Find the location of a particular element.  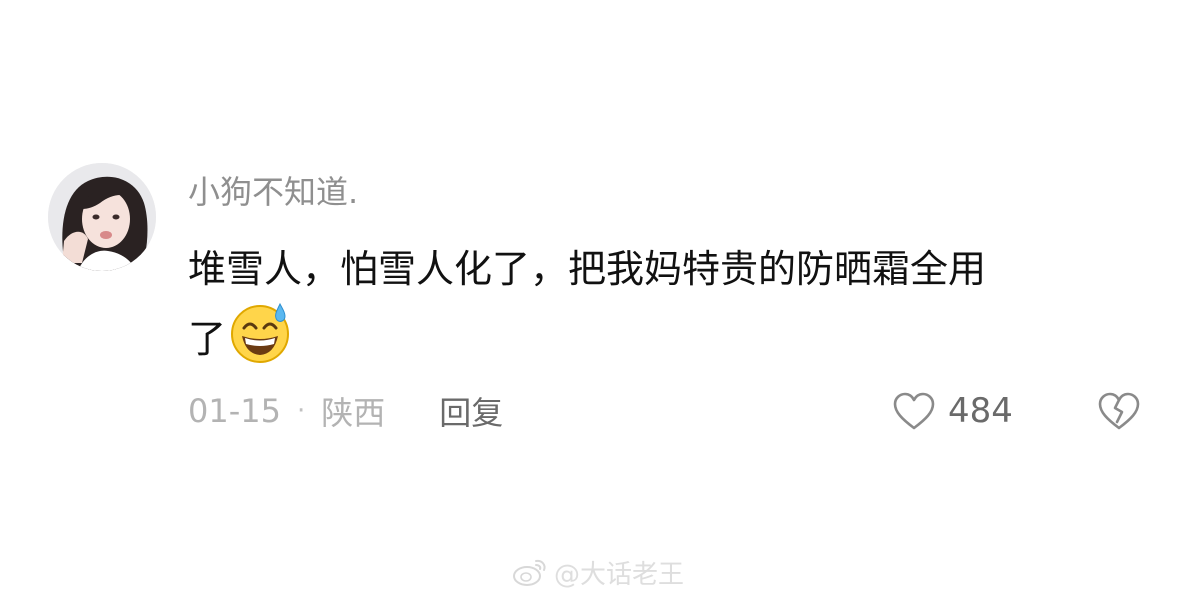

comment-text-line-1: 堆雪人，怕雪人化了，把我妈特贵的防晒霜全用 is located at coordinates (587, 269).